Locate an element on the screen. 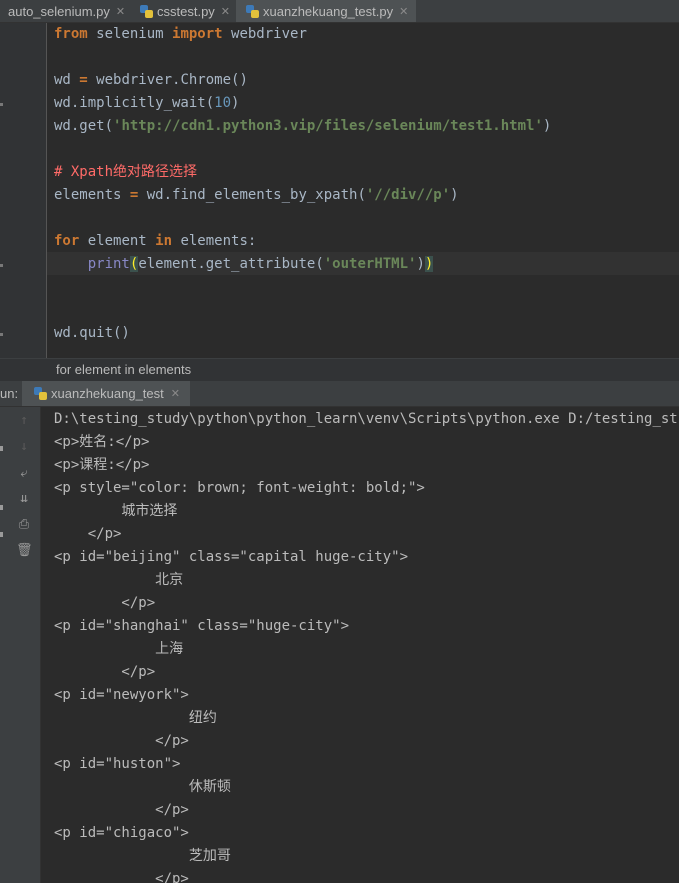 The width and height of the screenshot is (679, 883). tab-auto-selenium: auto_selenium.py ✕ is located at coordinates (68, 11).